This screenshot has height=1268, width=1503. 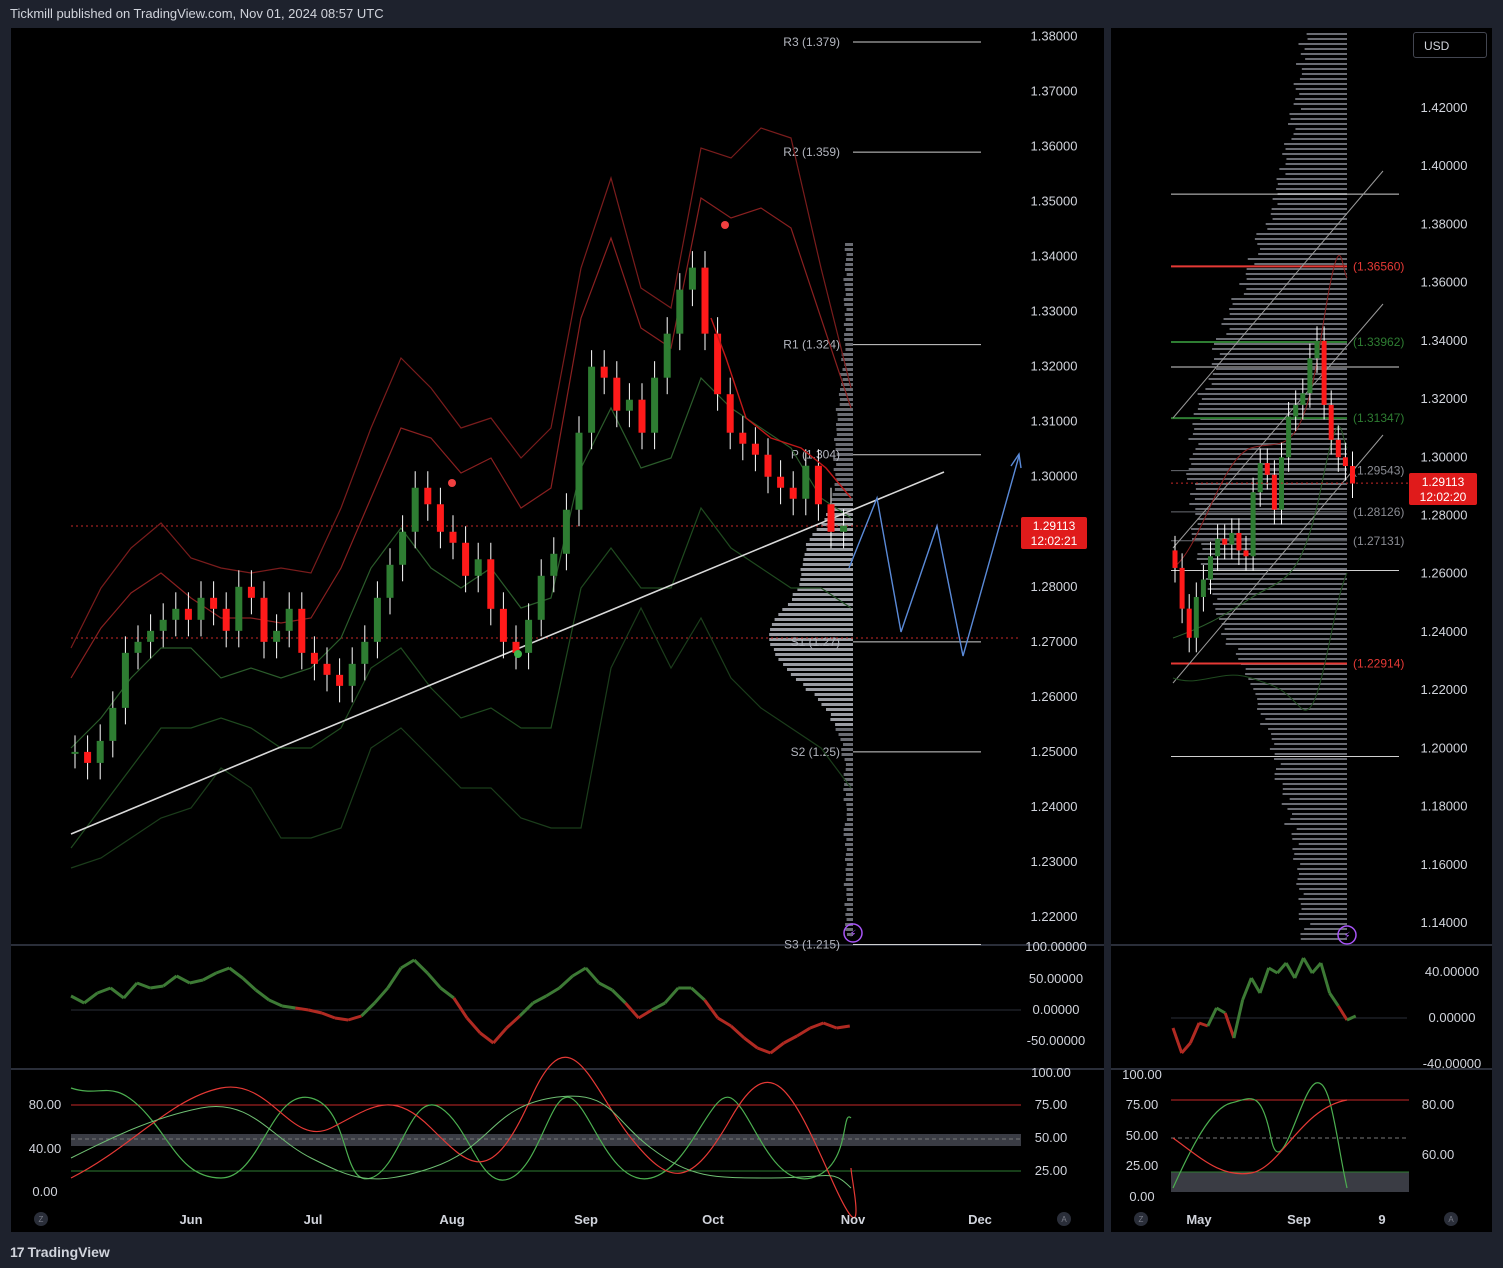 I want to click on price-axis-label: 1.24000, so click(x=1054, y=806).